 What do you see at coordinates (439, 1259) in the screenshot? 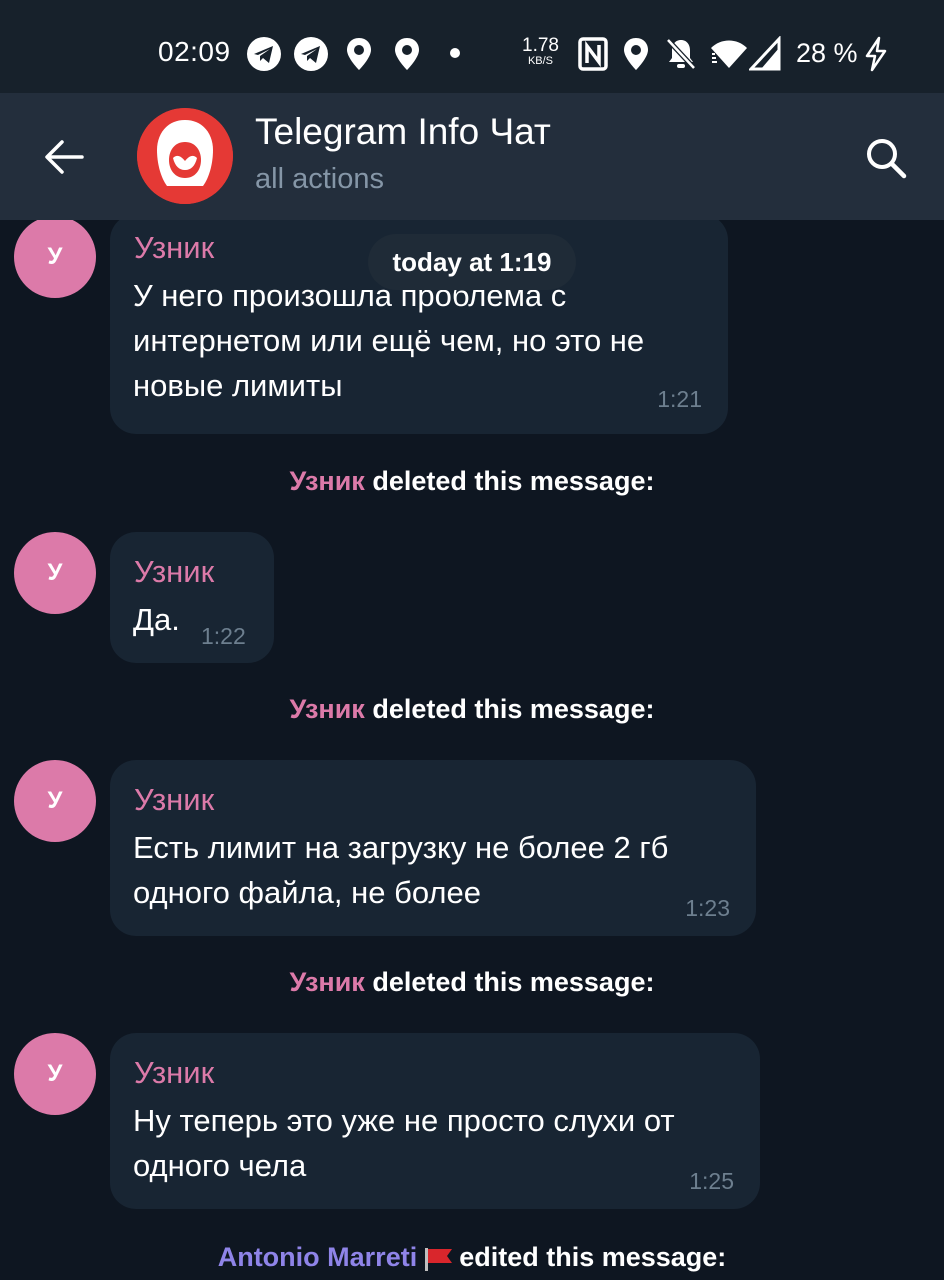
I see `red-flag-icon` at bounding box center [439, 1259].